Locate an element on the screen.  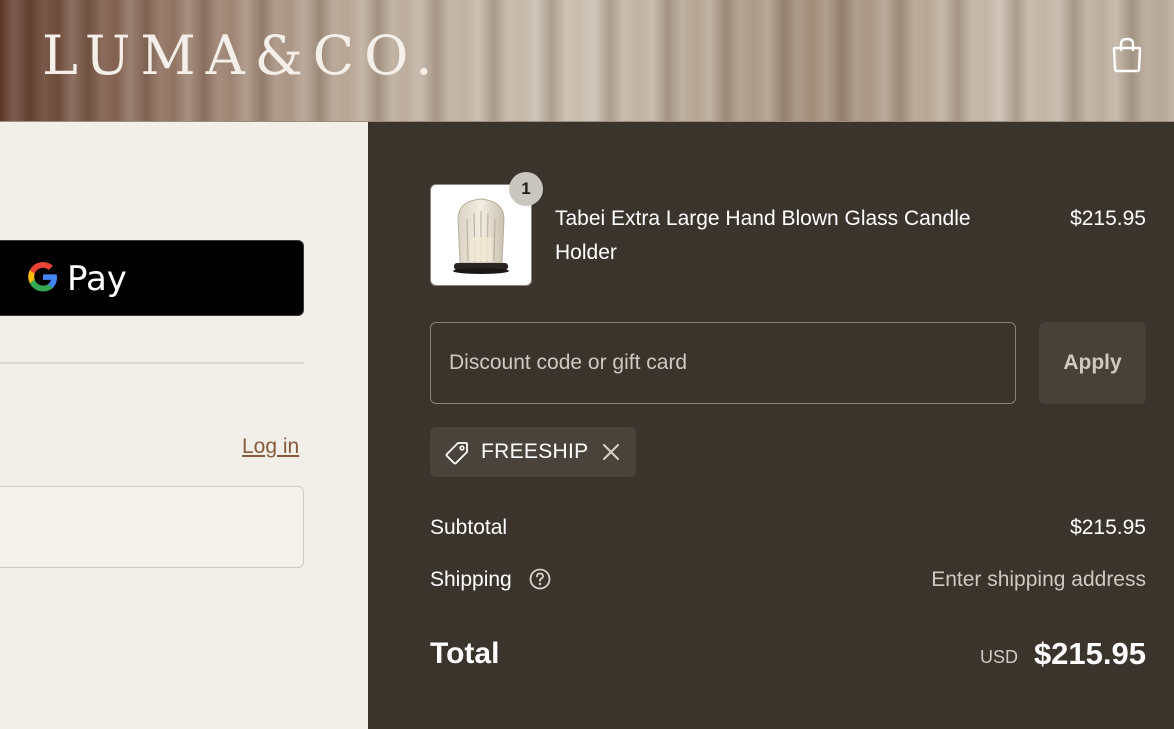
close-icon is located at coordinates (611, 452).